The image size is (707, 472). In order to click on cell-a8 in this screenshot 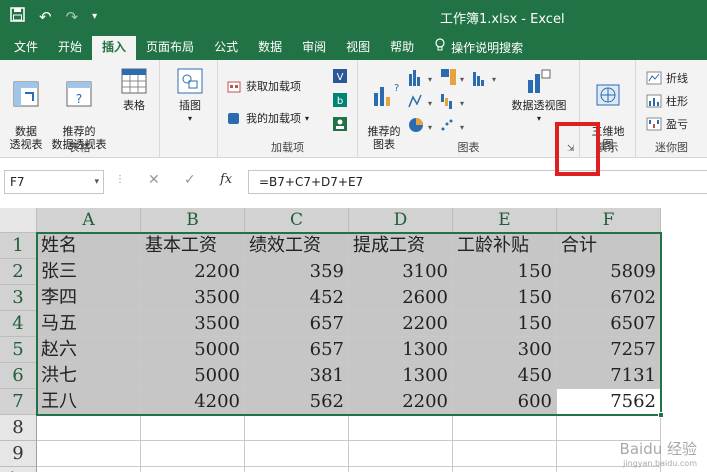, I will do `click(89, 428)`.